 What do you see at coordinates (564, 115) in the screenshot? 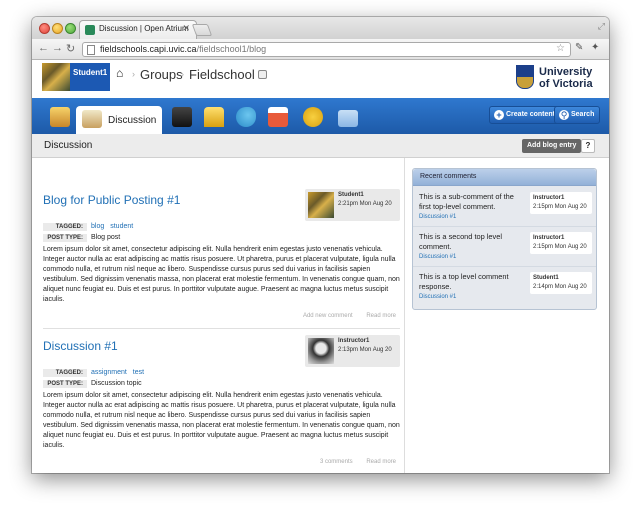
I see `search-icon: ⚲` at bounding box center [564, 115].